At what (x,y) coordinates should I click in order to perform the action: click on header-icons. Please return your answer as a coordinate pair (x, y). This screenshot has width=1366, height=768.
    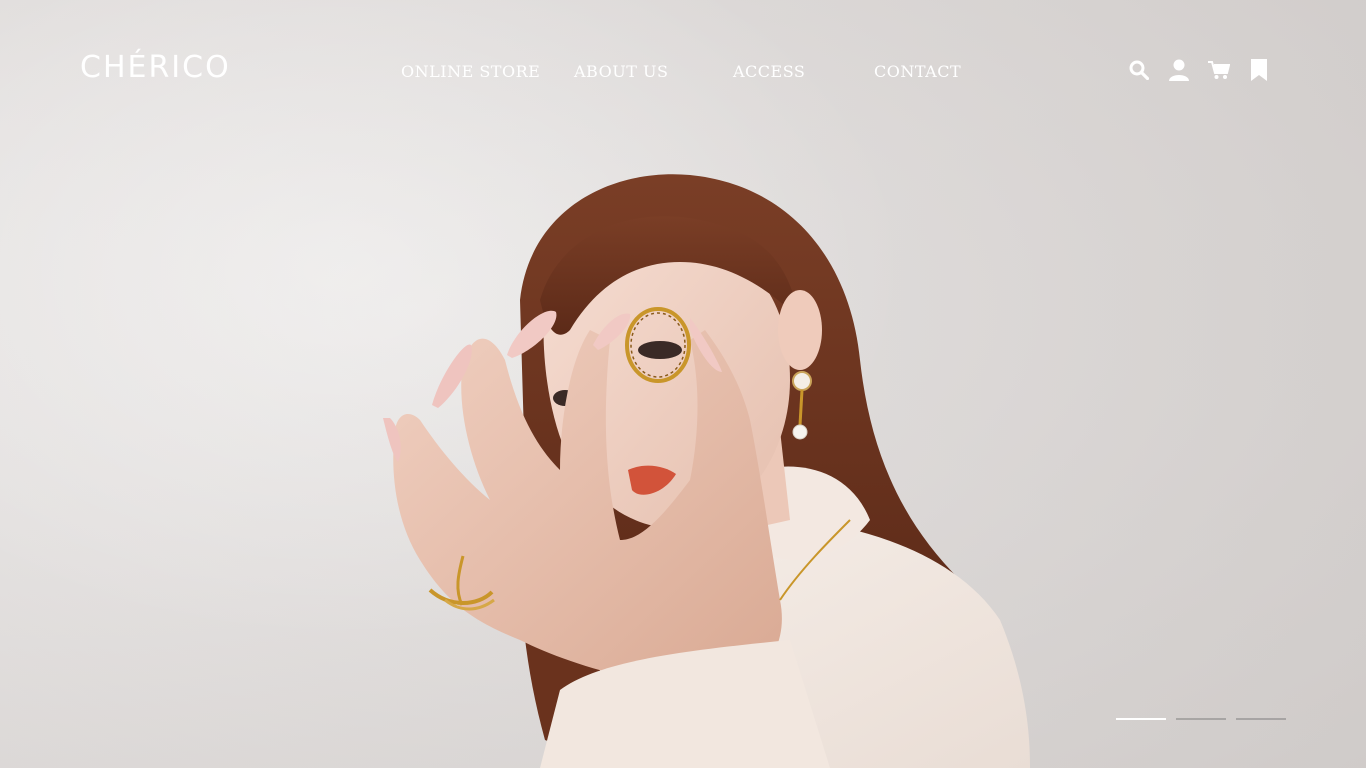
    Looking at the image, I should click on (1199, 70).